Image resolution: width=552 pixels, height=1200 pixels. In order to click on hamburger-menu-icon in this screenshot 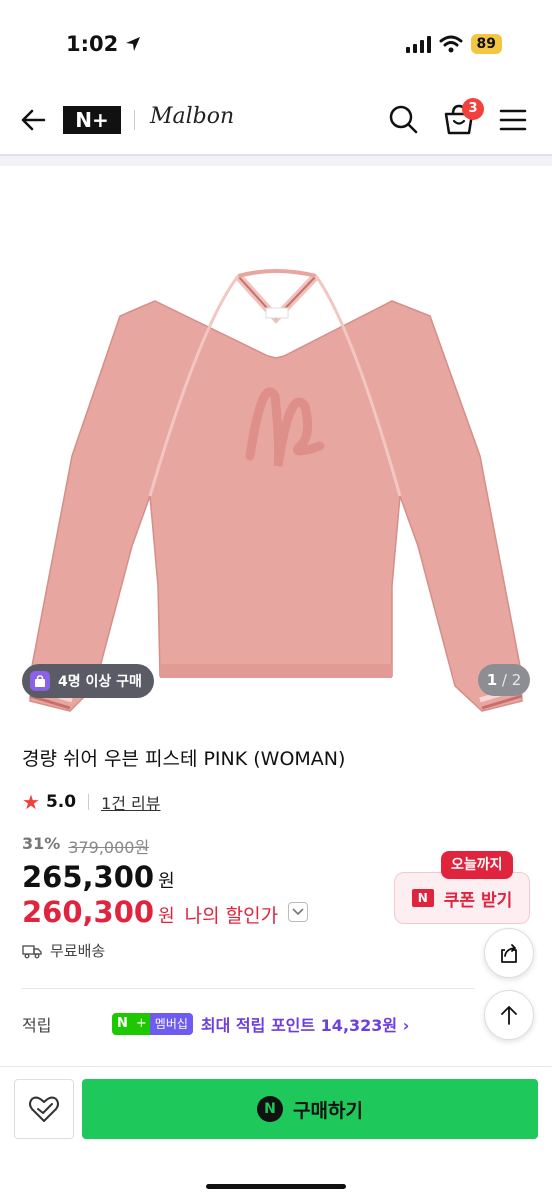, I will do `click(513, 120)`.